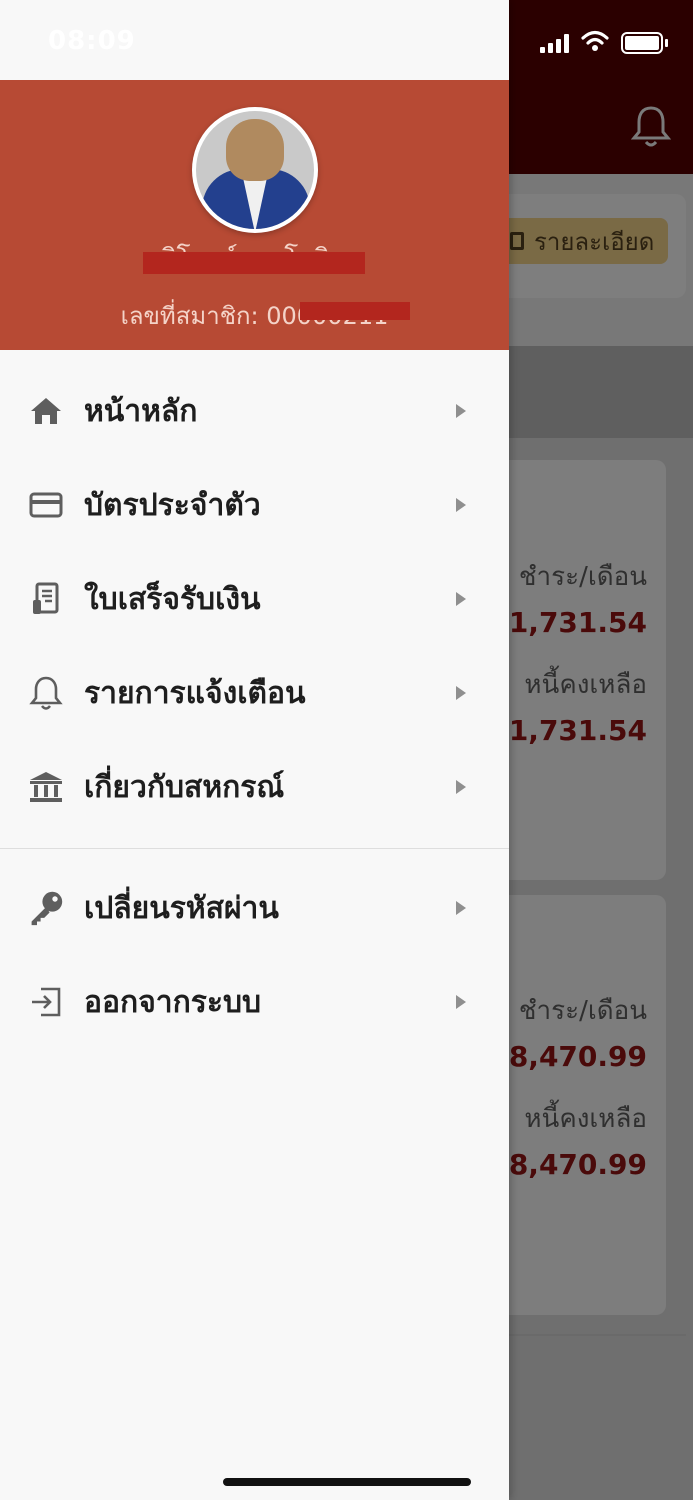  Describe the element at coordinates (346, 40) in the screenshot. I see `status-bar: 08:09` at that location.